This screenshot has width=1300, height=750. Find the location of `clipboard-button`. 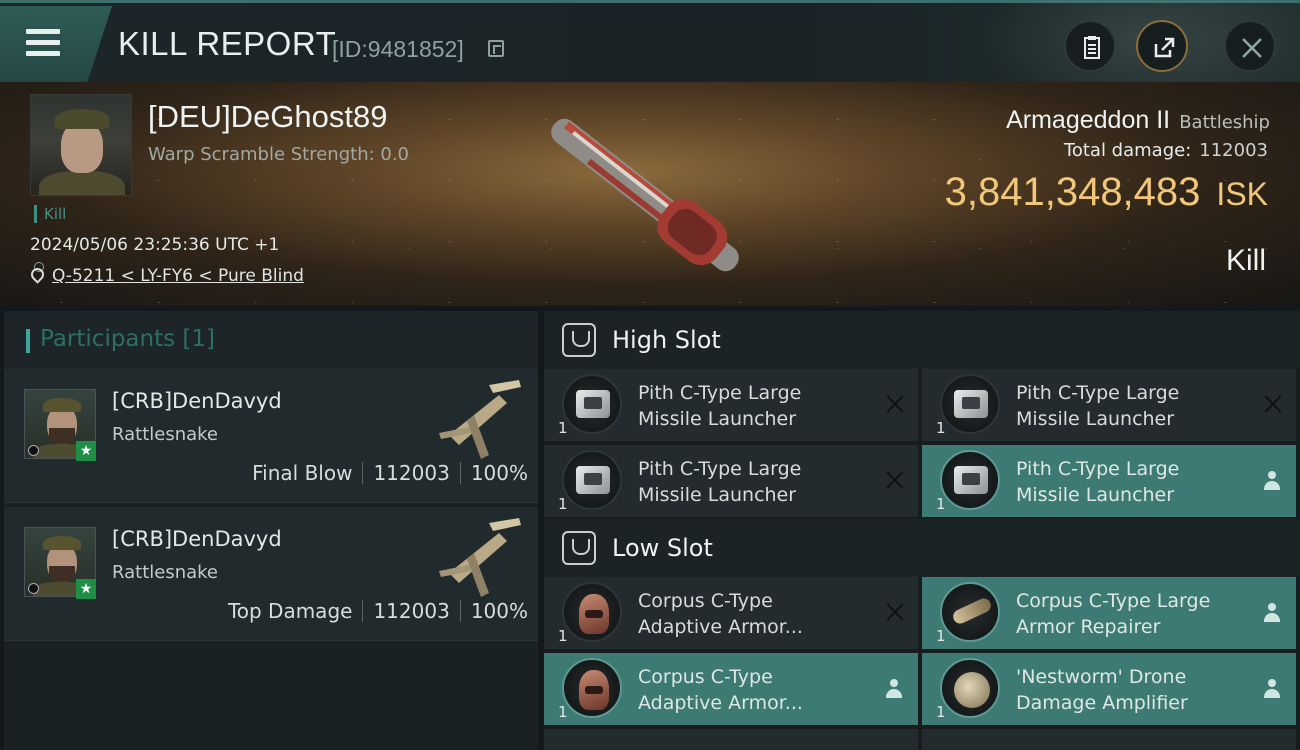

clipboard-button is located at coordinates (1090, 46).